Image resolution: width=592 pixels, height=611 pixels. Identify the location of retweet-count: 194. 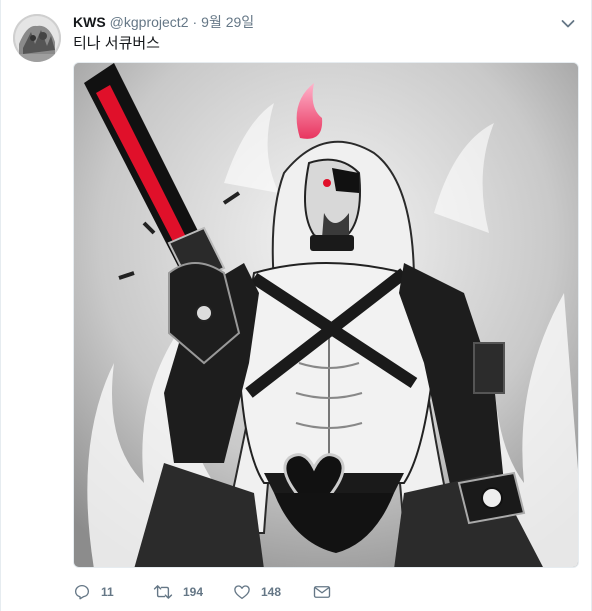
(193, 592).